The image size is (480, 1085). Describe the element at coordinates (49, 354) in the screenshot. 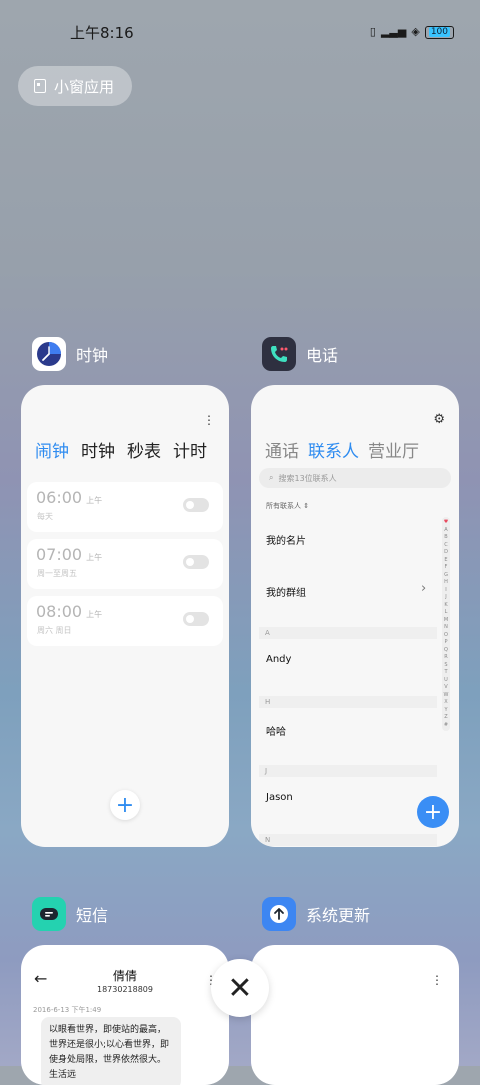

I see `clock-app-icon` at that location.